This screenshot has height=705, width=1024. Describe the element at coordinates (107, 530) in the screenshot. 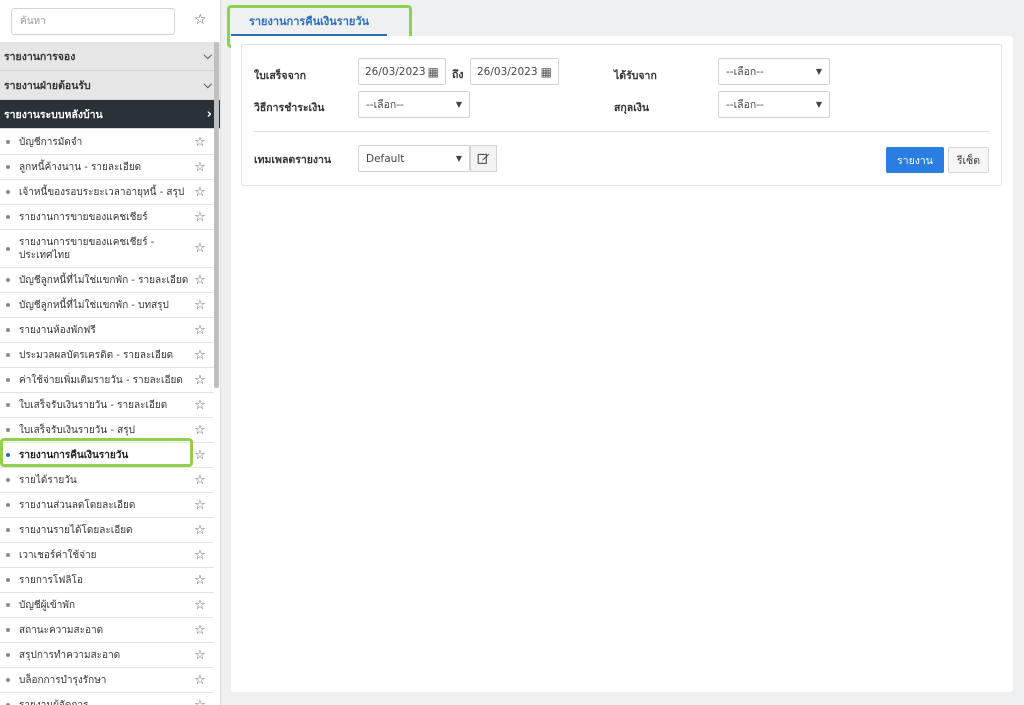

I see `sidebar-item: รายงานรายได้โดยละเอียด ☆` at that location.